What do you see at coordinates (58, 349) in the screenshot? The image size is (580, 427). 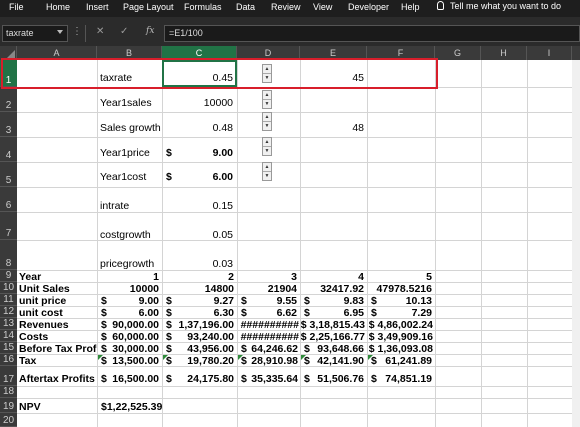 I see `cell-a15: Before Tax Profit` at bounding box center [58, 349].